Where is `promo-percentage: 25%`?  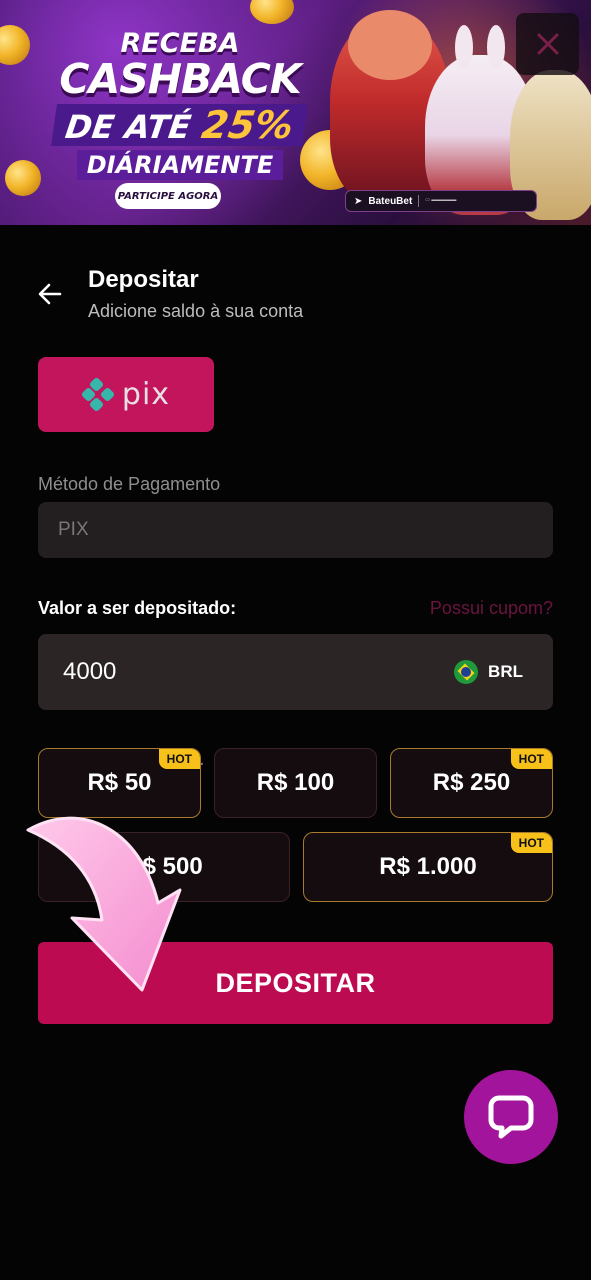 promo-percentage: 25% is located at coordinates (248, 125).